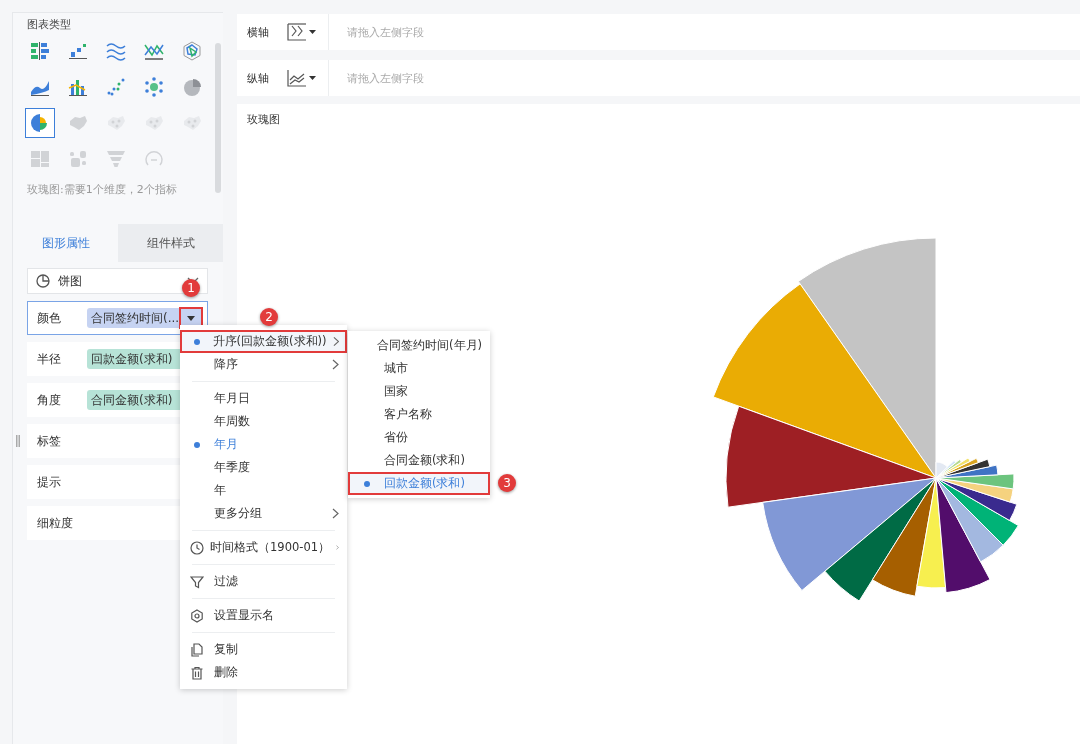  What do you see at coordinates (197, 649) in the screenshot?
I see `copy-icon` at bounding box center [197, 649].